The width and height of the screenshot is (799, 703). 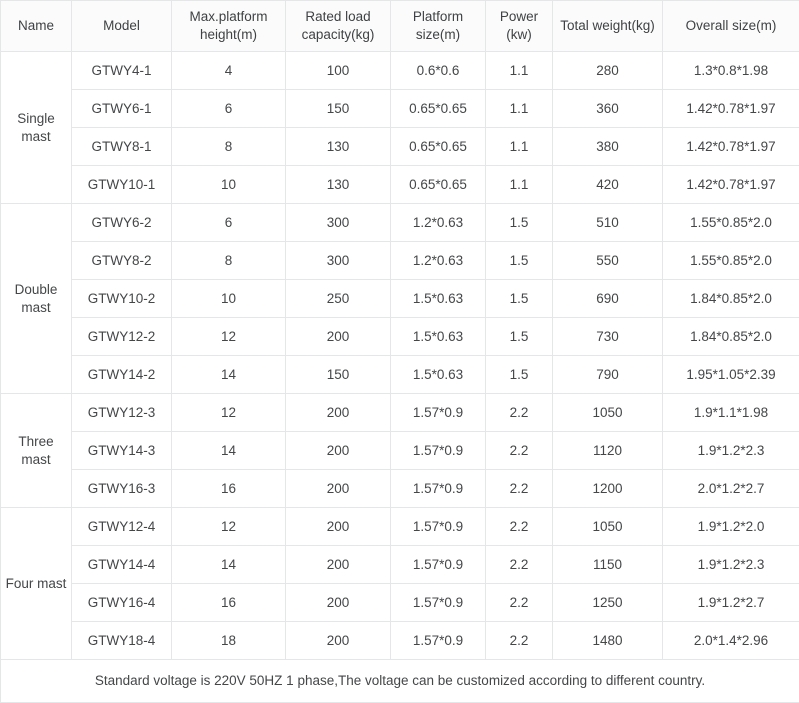 What do you see at coordinates (608, 185) in the screenshot?
I see `cell-total-weight: 420` at bounding box center [608, 185].